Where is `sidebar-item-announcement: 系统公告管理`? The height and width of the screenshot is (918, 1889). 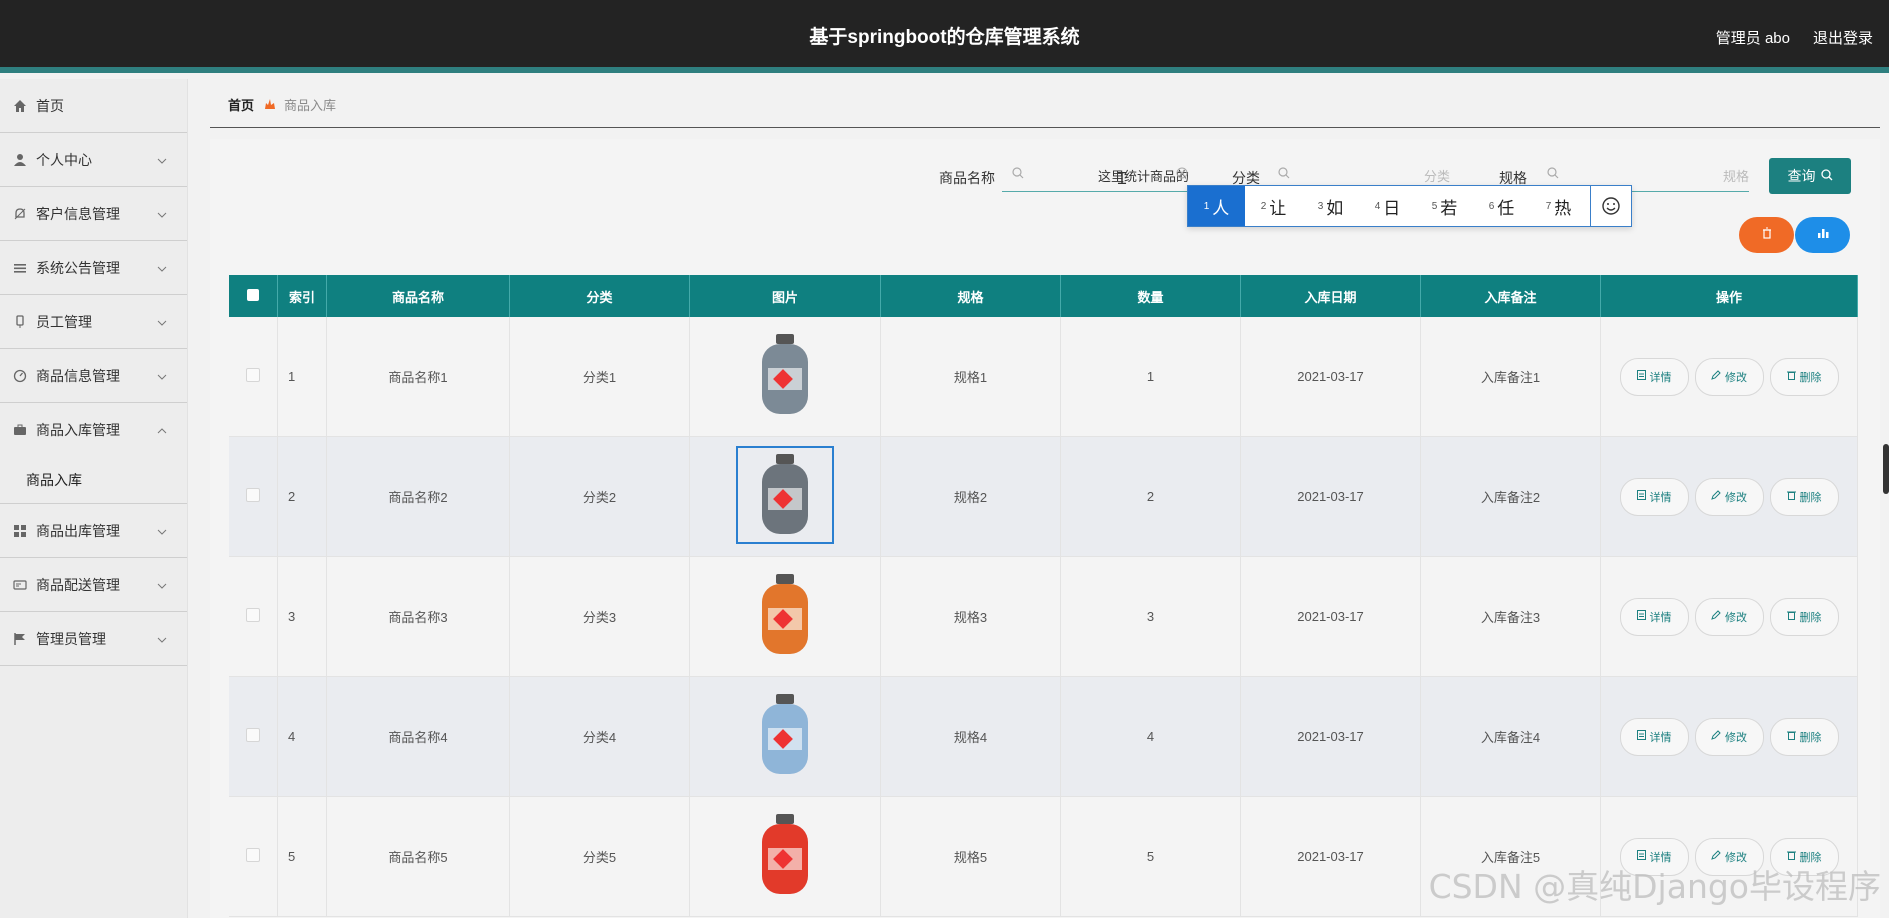
sidebar-item-announcement: 系统公告管理 is located at coordinates (93, 268).